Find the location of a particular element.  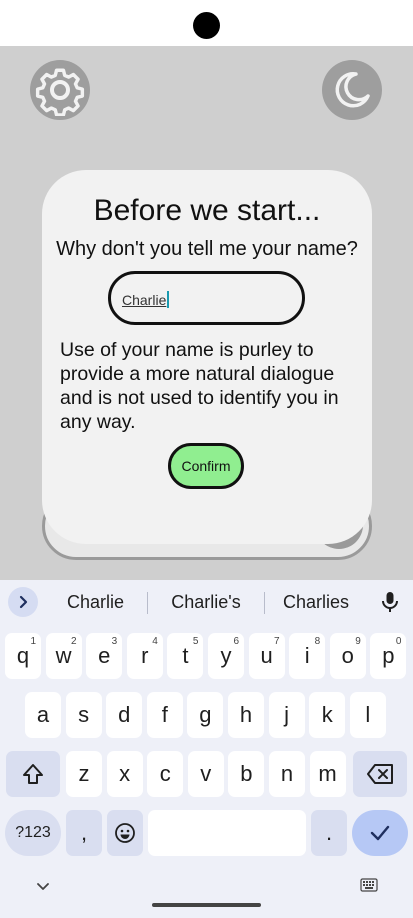

key-q: q1 is located at coordinates (23, 656).